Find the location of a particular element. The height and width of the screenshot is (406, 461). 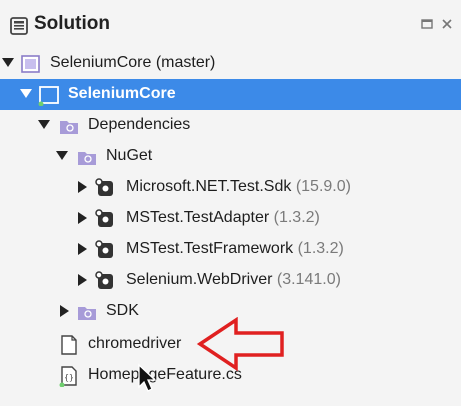

package-name: Microsoft.NET.Test.Sdk is located at coordinates (209, 186).